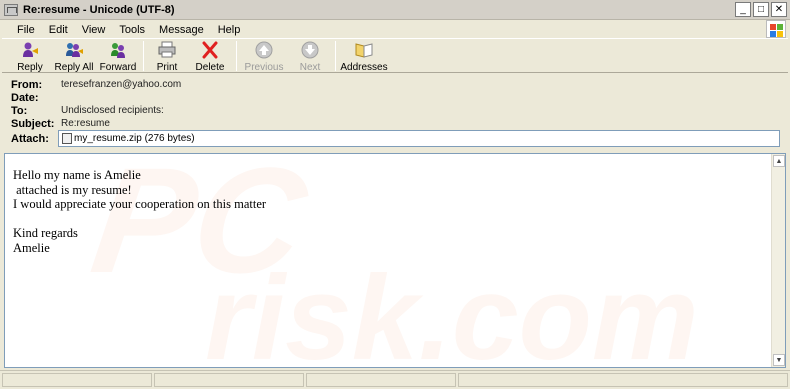 This screenshot has height=389, width=790. I want to click on to-value: Undisclosed recipients:, so click(112, 110).